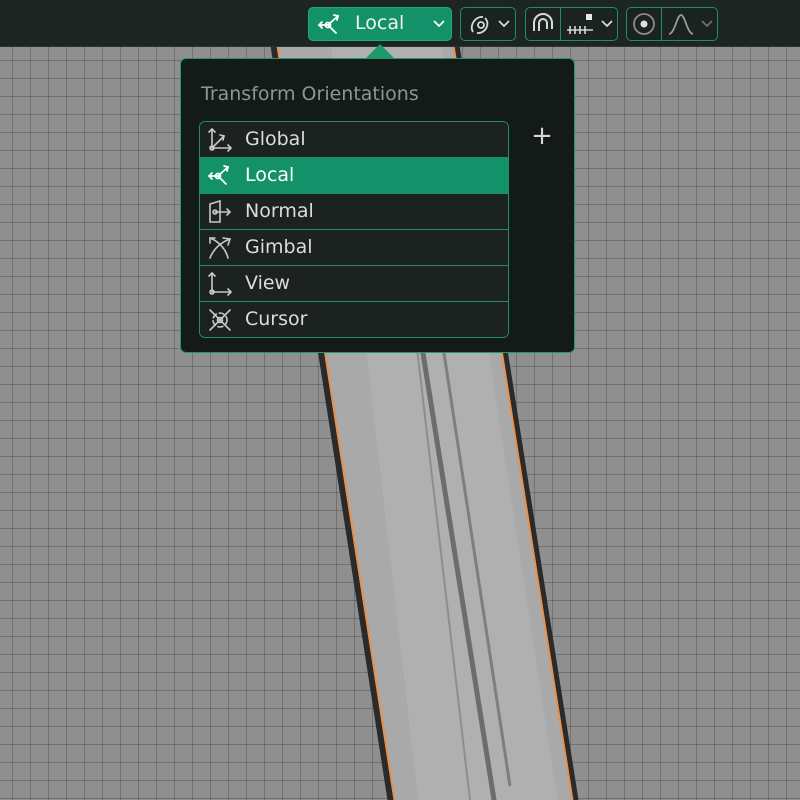 The image size is (800, 800). I want to click on snap-target-dropdown, so click(589, 24).